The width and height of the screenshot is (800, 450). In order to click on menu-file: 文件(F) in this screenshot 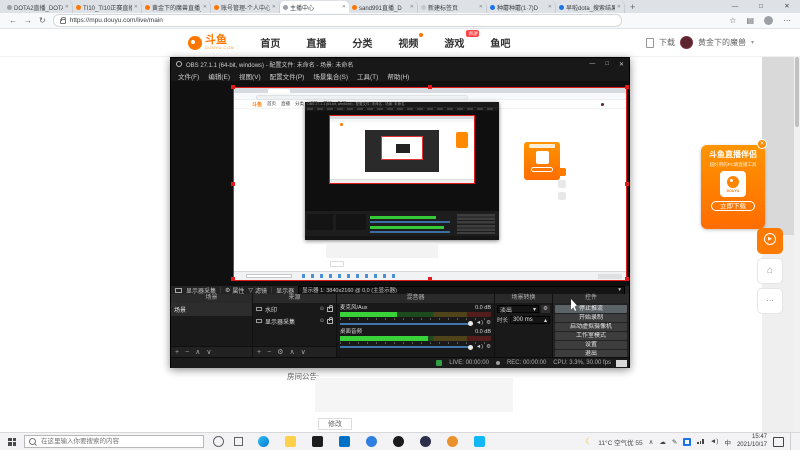, I will do `click(188, 76)`.